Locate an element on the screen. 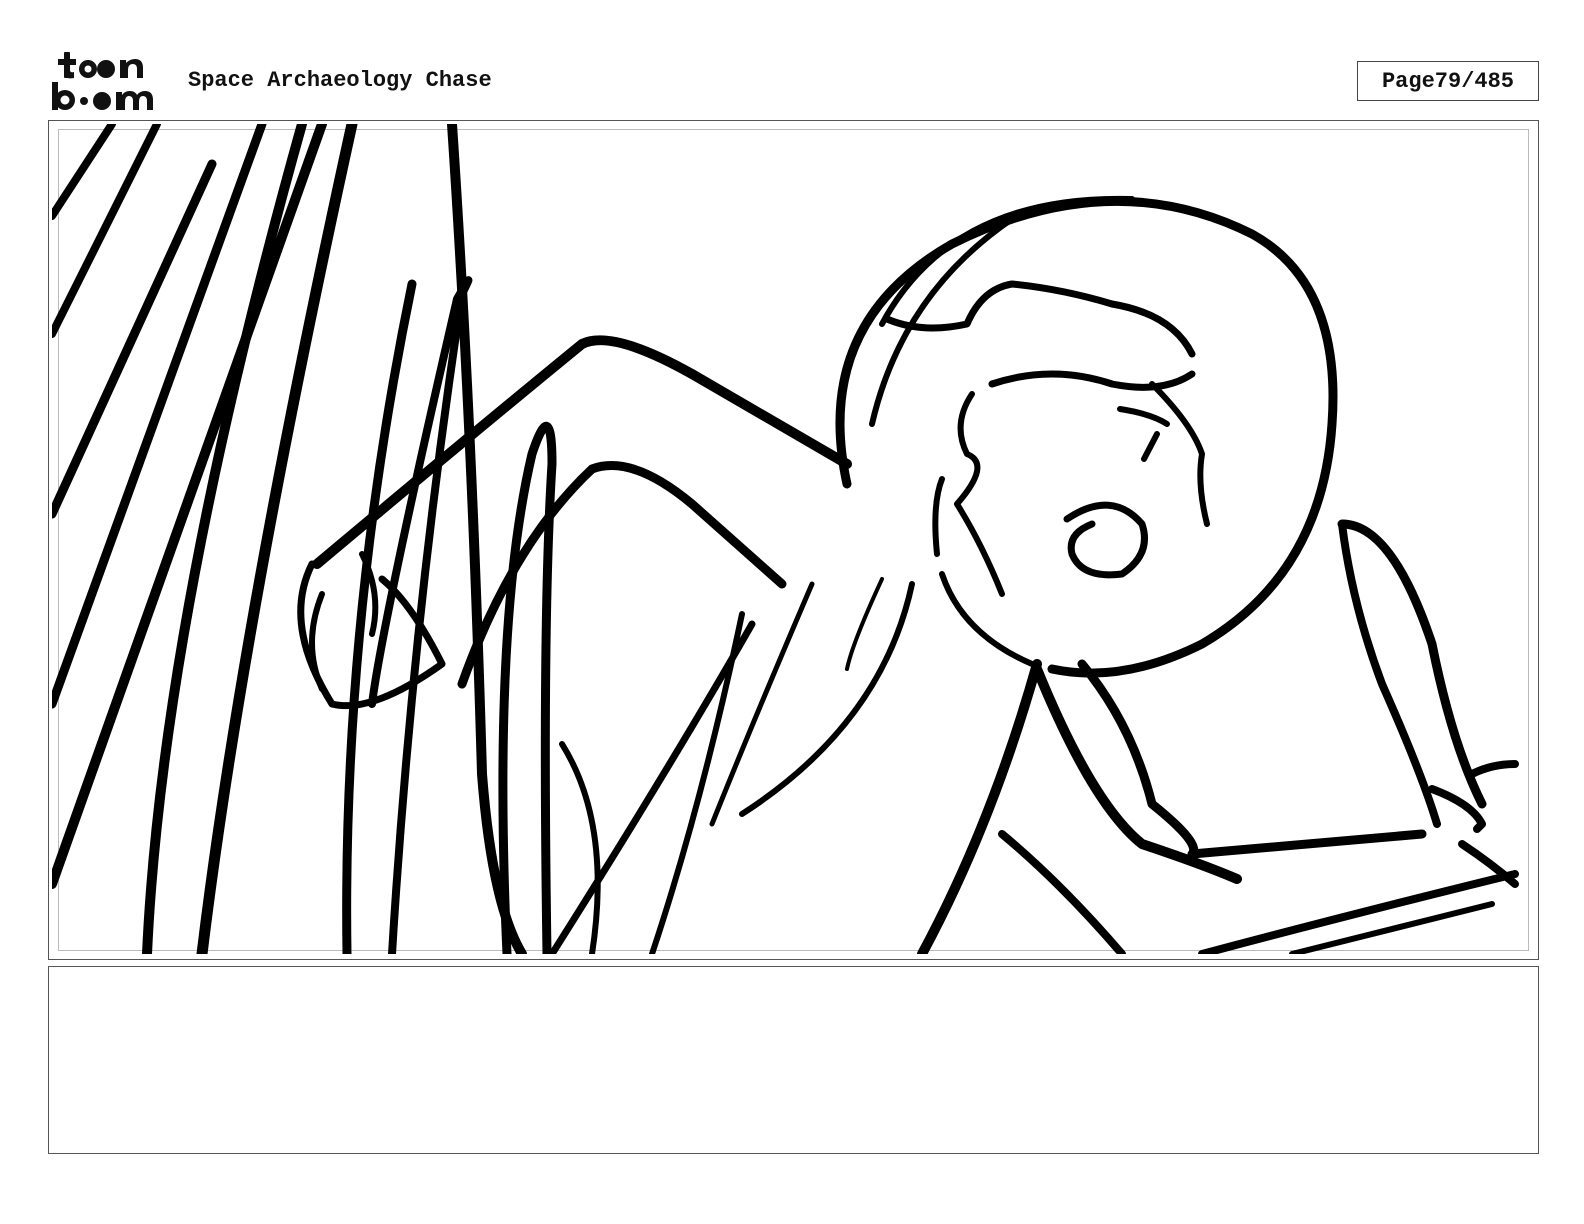  page-indicator: Page 79/485 is located at coordinates (1448, 81).